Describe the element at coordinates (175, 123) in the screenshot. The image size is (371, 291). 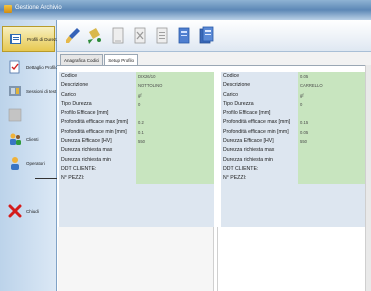
I see `field-value: 0.2` at that location.